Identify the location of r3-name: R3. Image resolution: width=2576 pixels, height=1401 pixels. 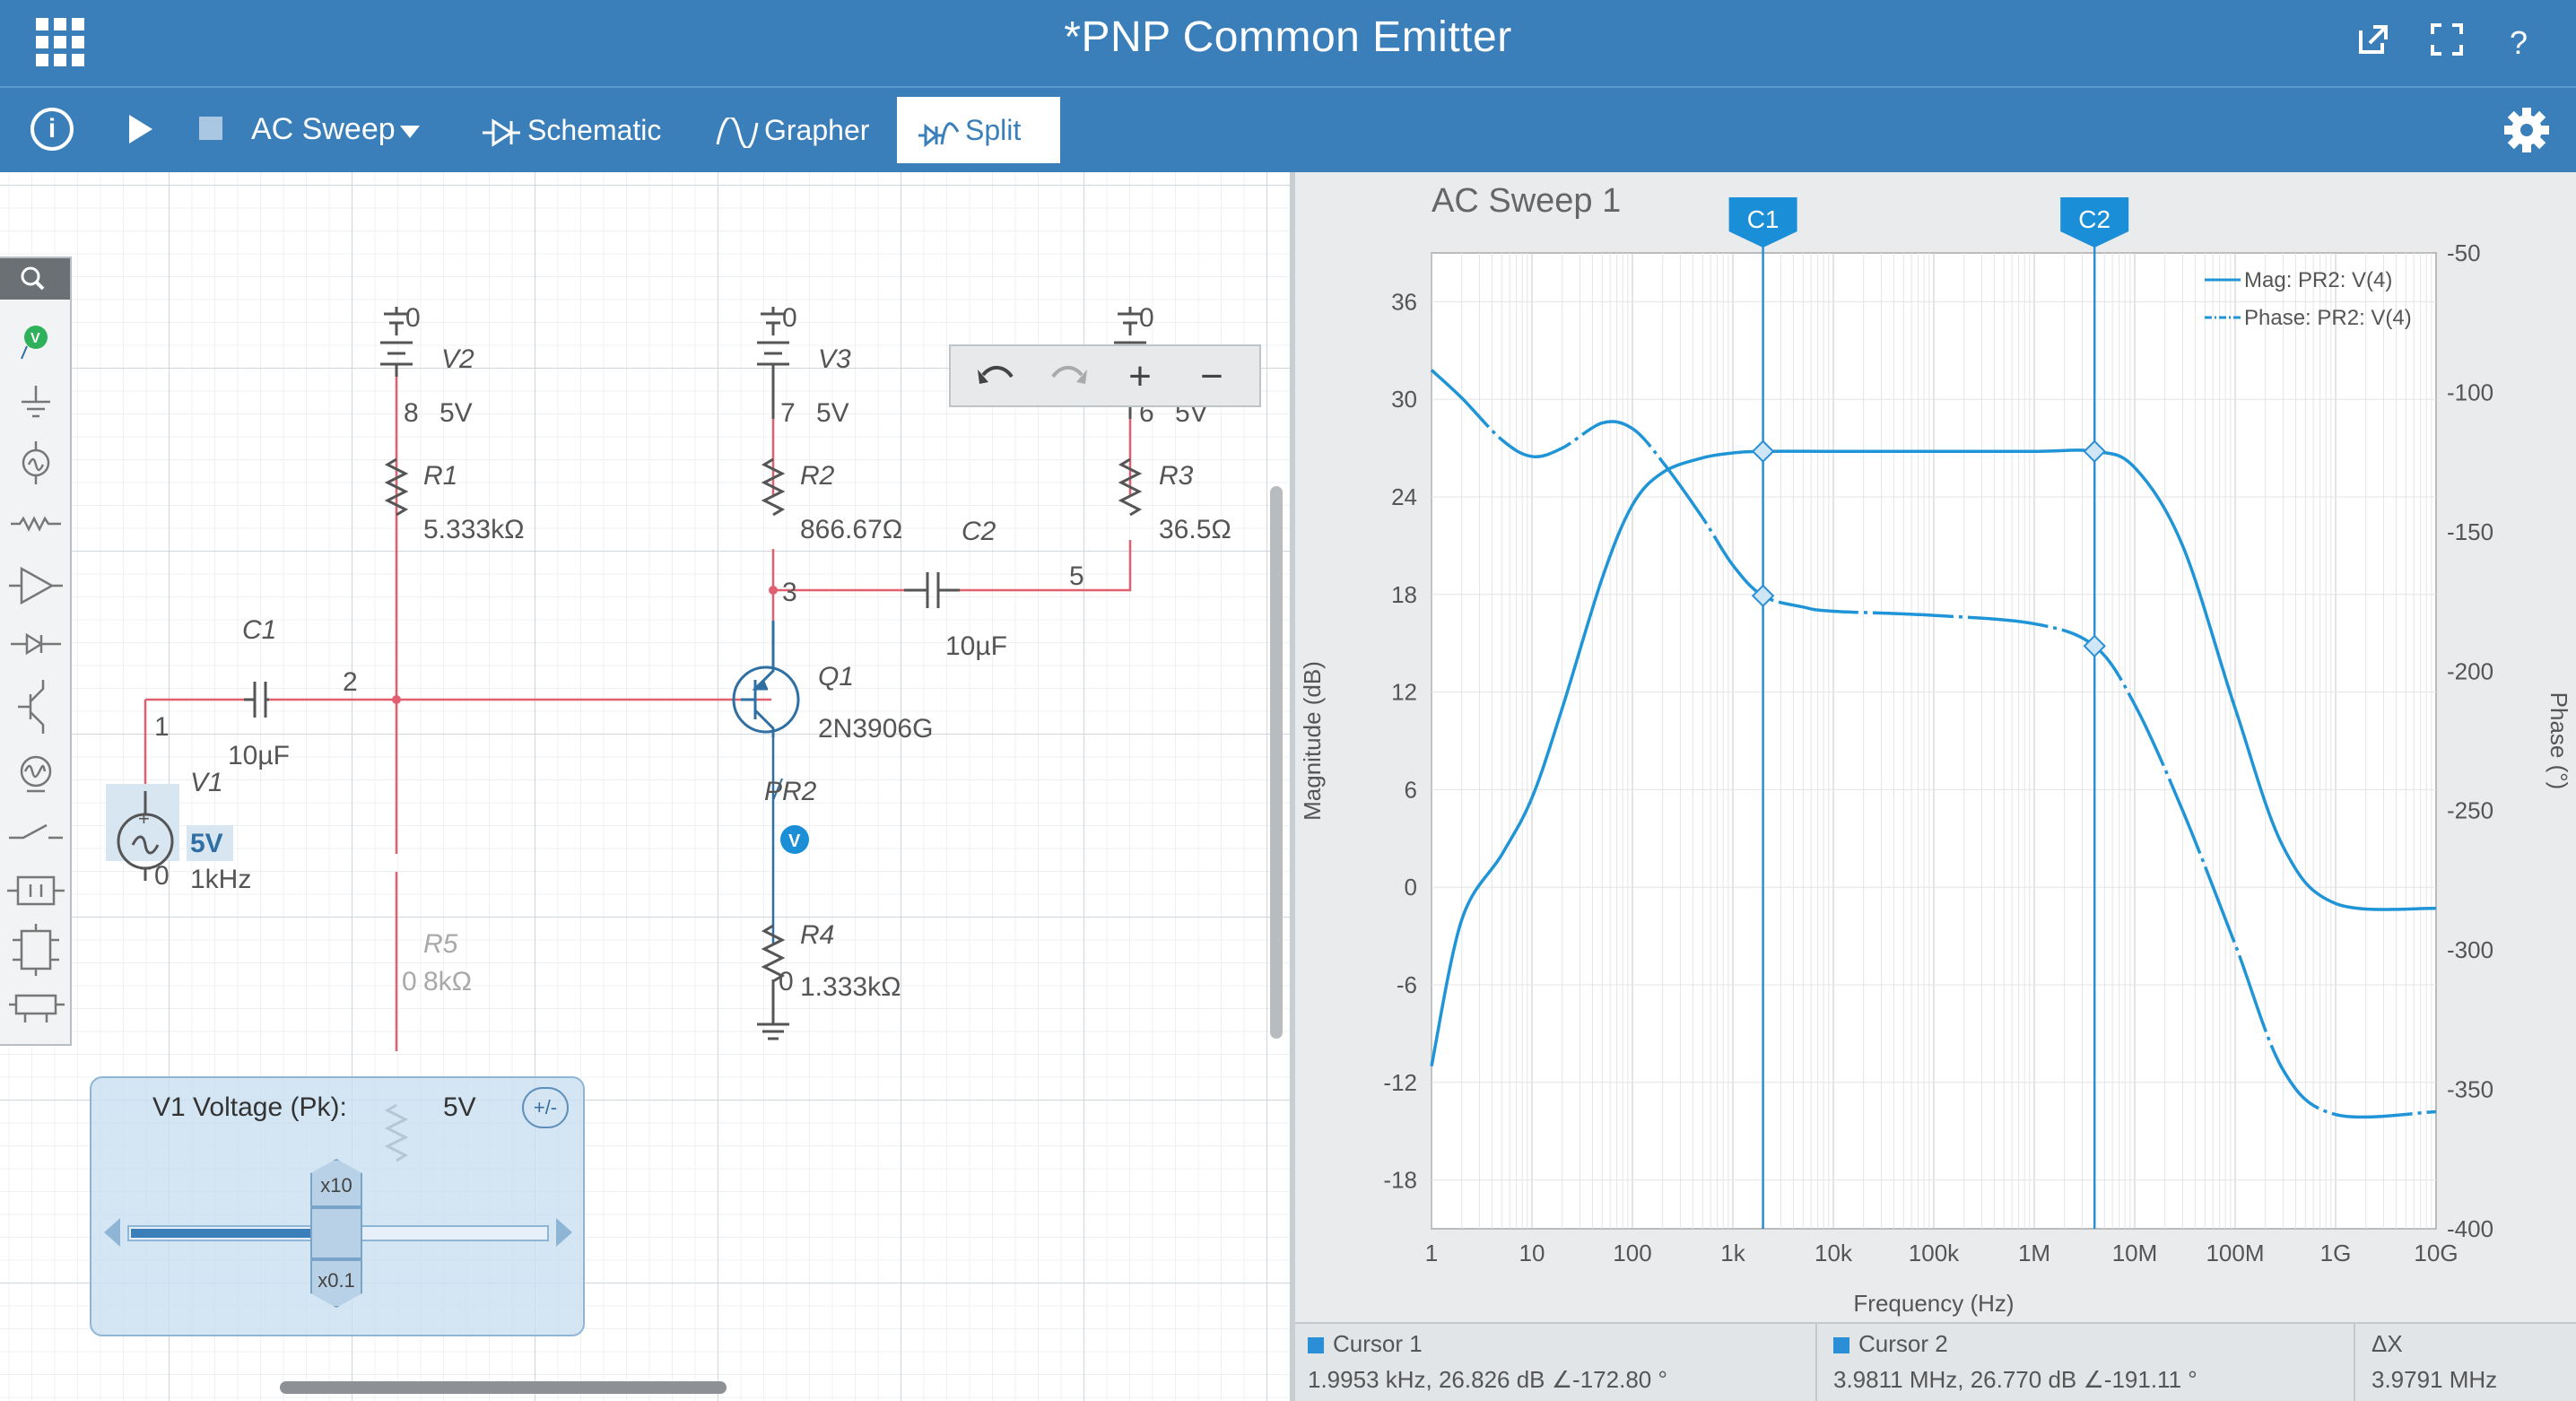
(1176, 476).